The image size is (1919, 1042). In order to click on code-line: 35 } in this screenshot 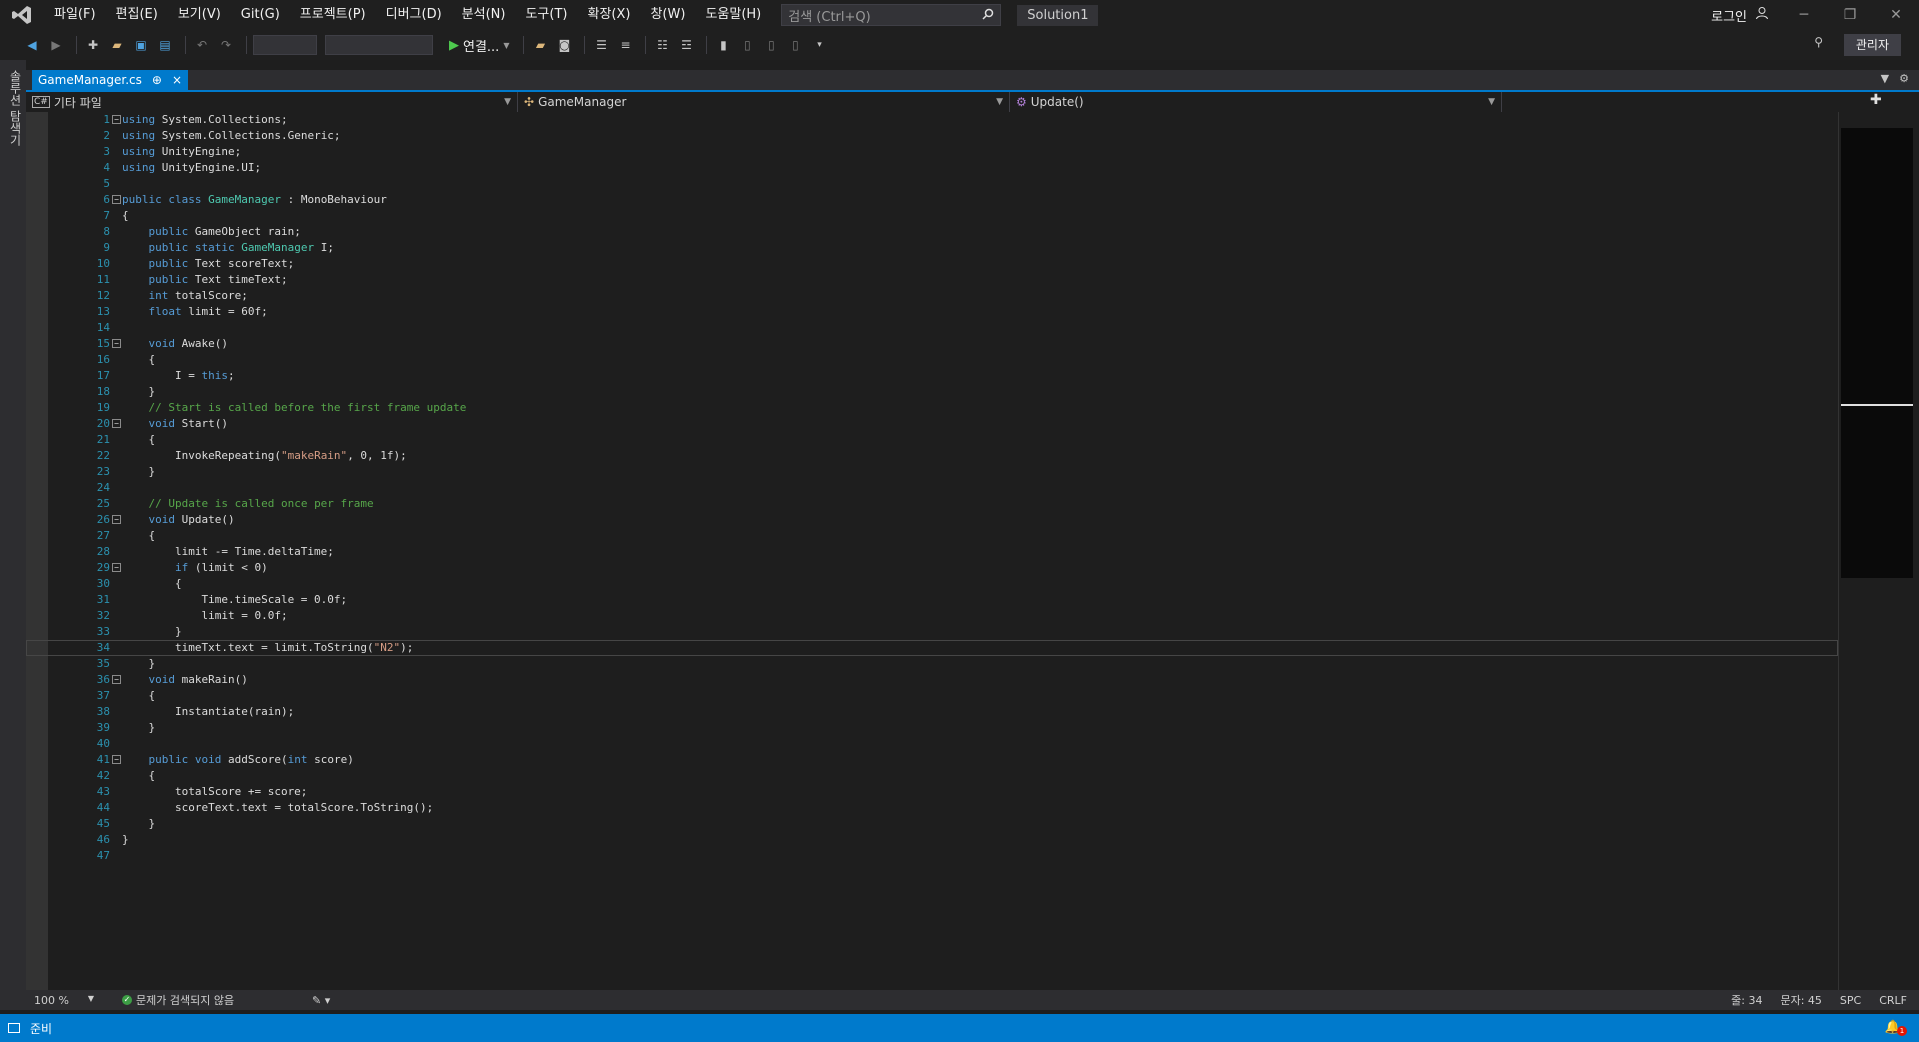, I will do `click(932, 664)`.